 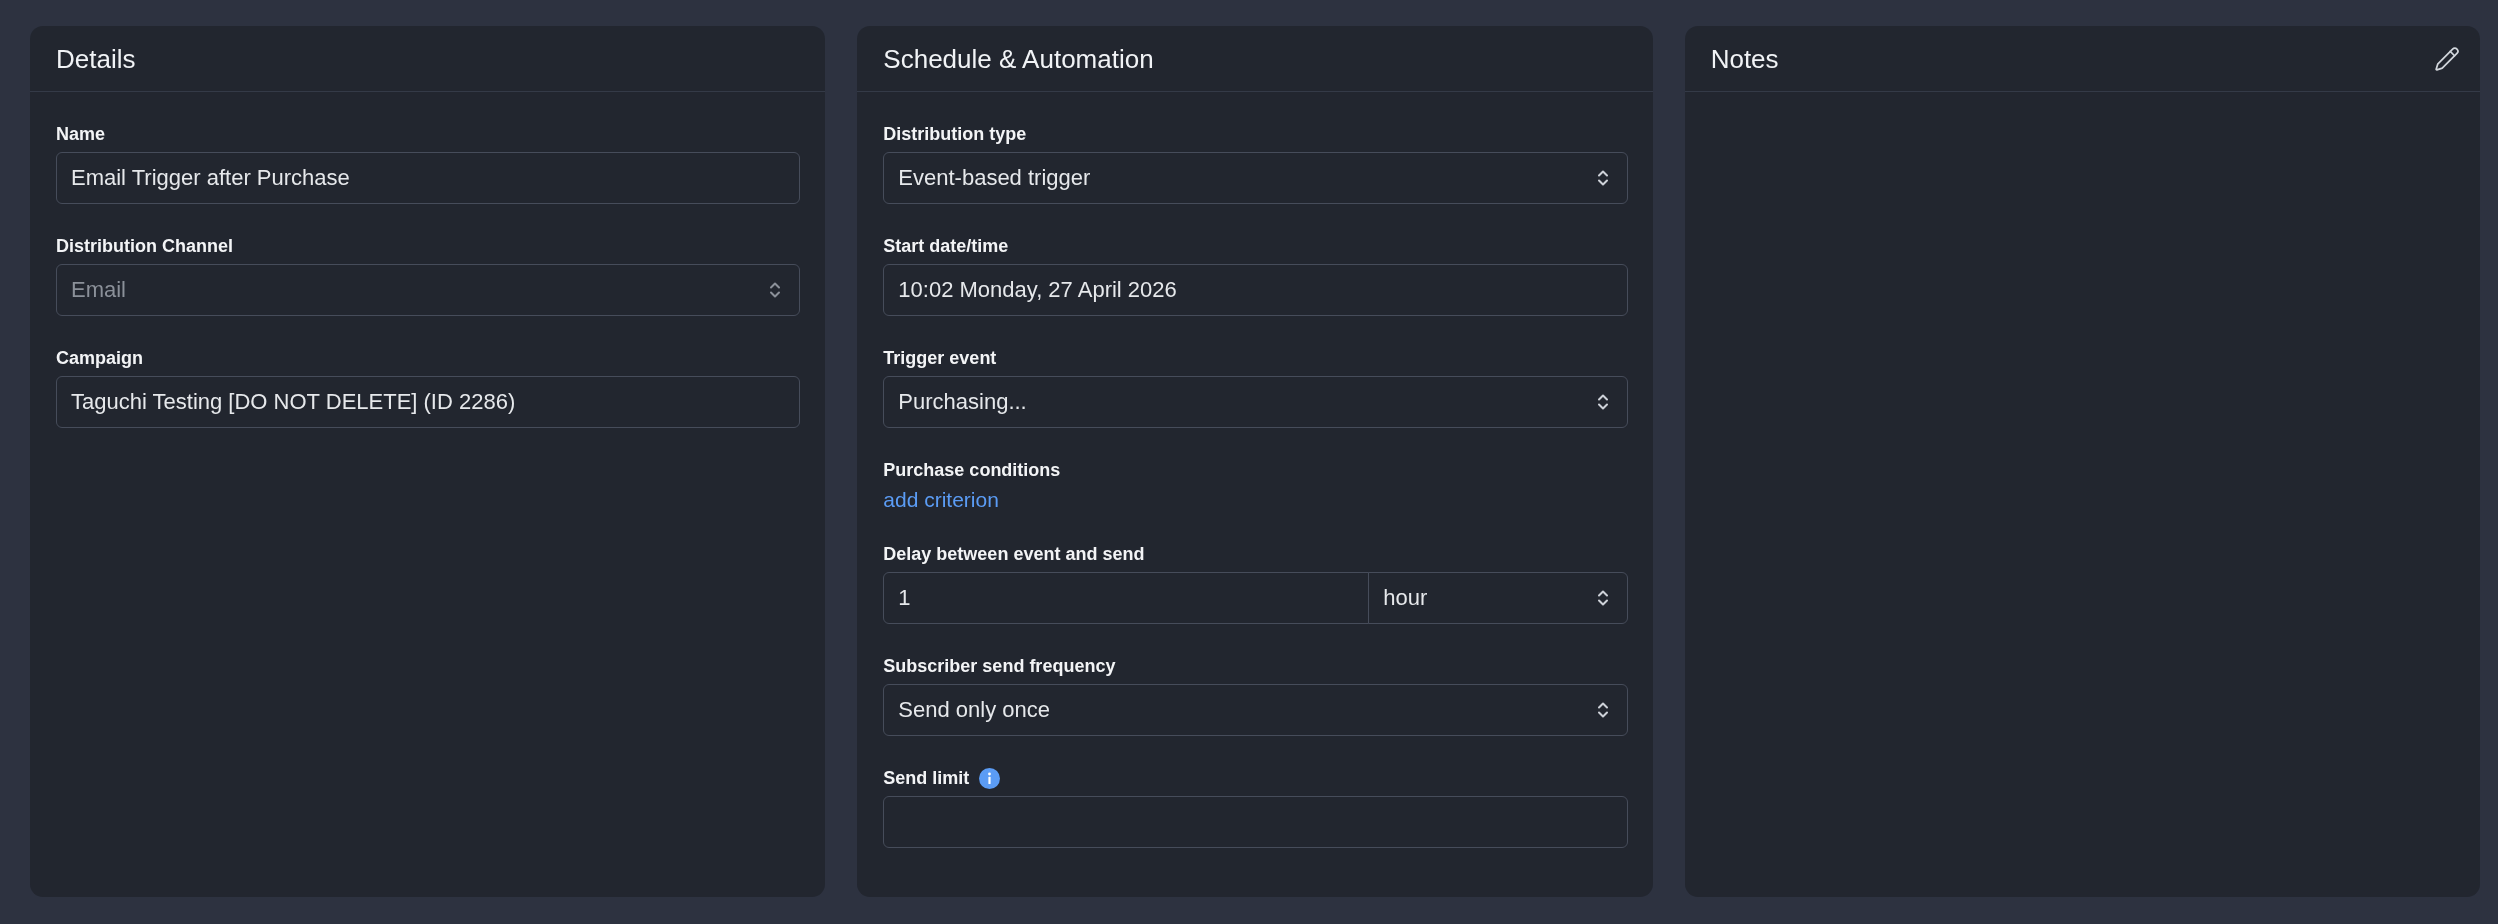 What do you see at coordinates (1126, 598) in the screenshot?
I see `number-field: 1` at bounding box center [1126, 598].